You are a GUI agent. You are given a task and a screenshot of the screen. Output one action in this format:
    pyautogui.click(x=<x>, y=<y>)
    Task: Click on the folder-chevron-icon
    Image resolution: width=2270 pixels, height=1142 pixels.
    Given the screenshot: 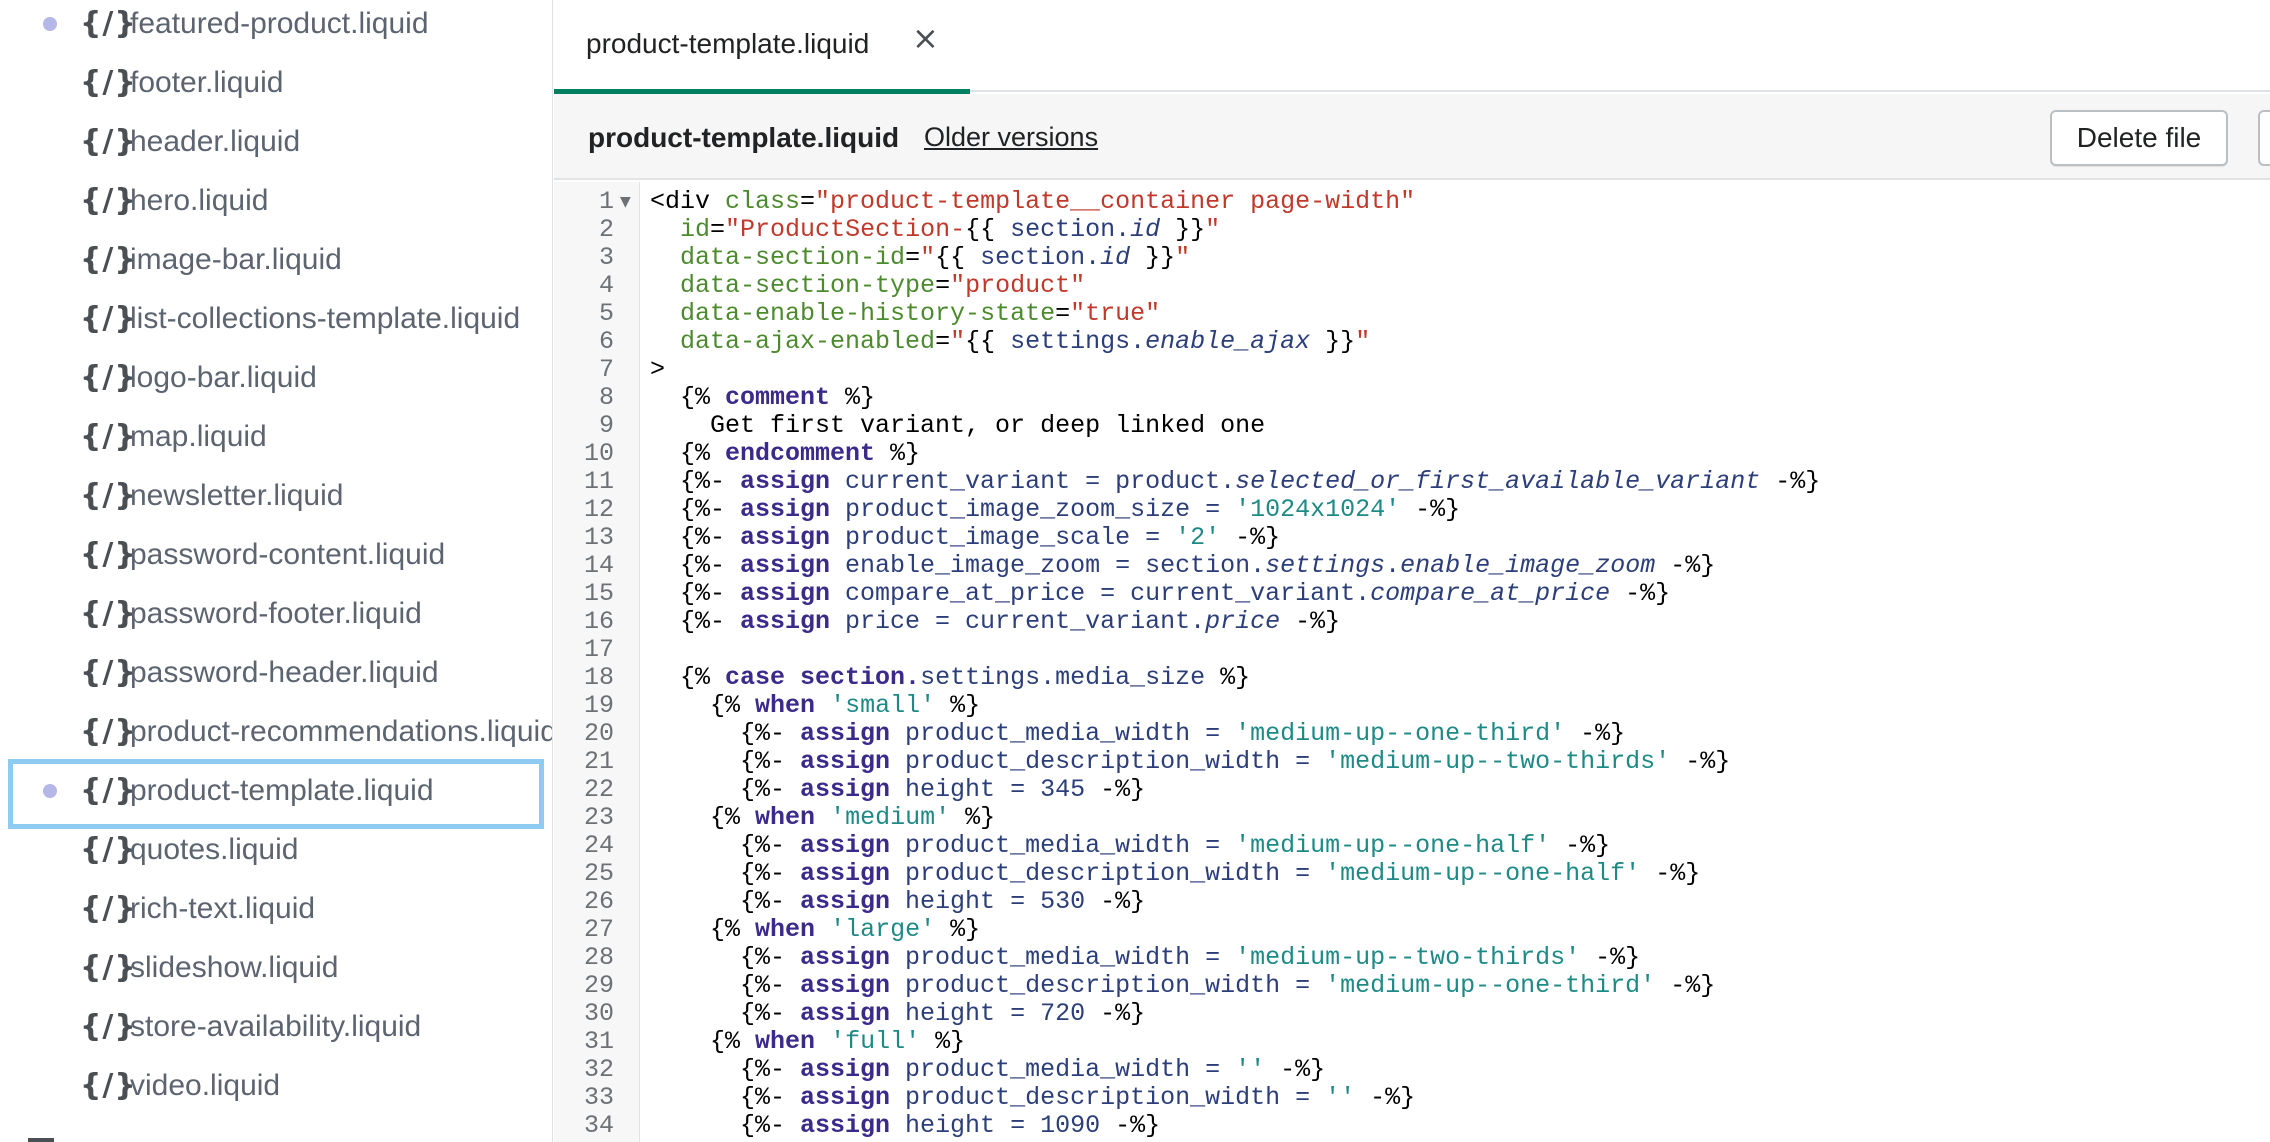 What is the action you would take?
    pyautogui.click(x=41, y=1140)
    